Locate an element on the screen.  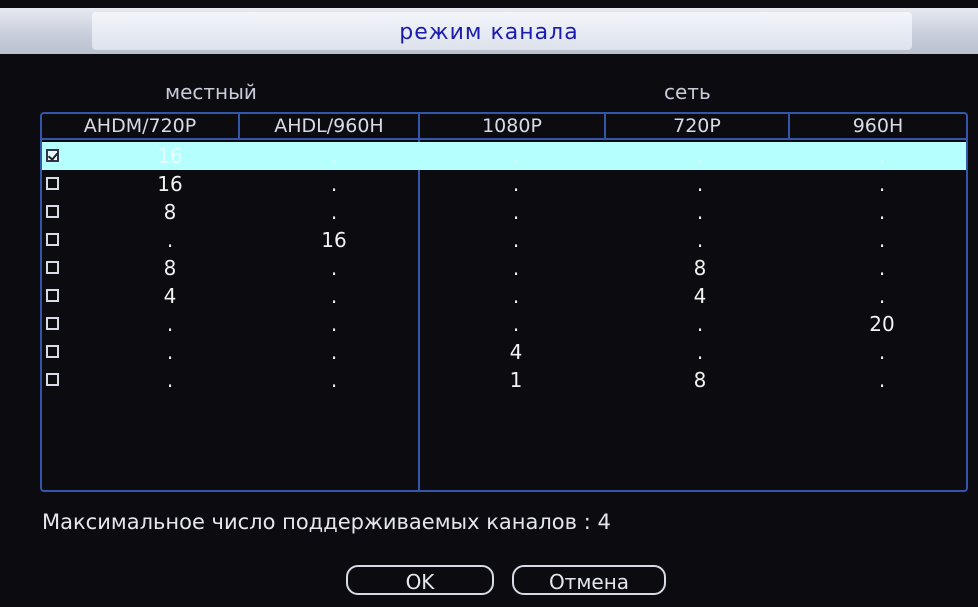
column-header: AHDM/720P is located at coordinates (140, 126).